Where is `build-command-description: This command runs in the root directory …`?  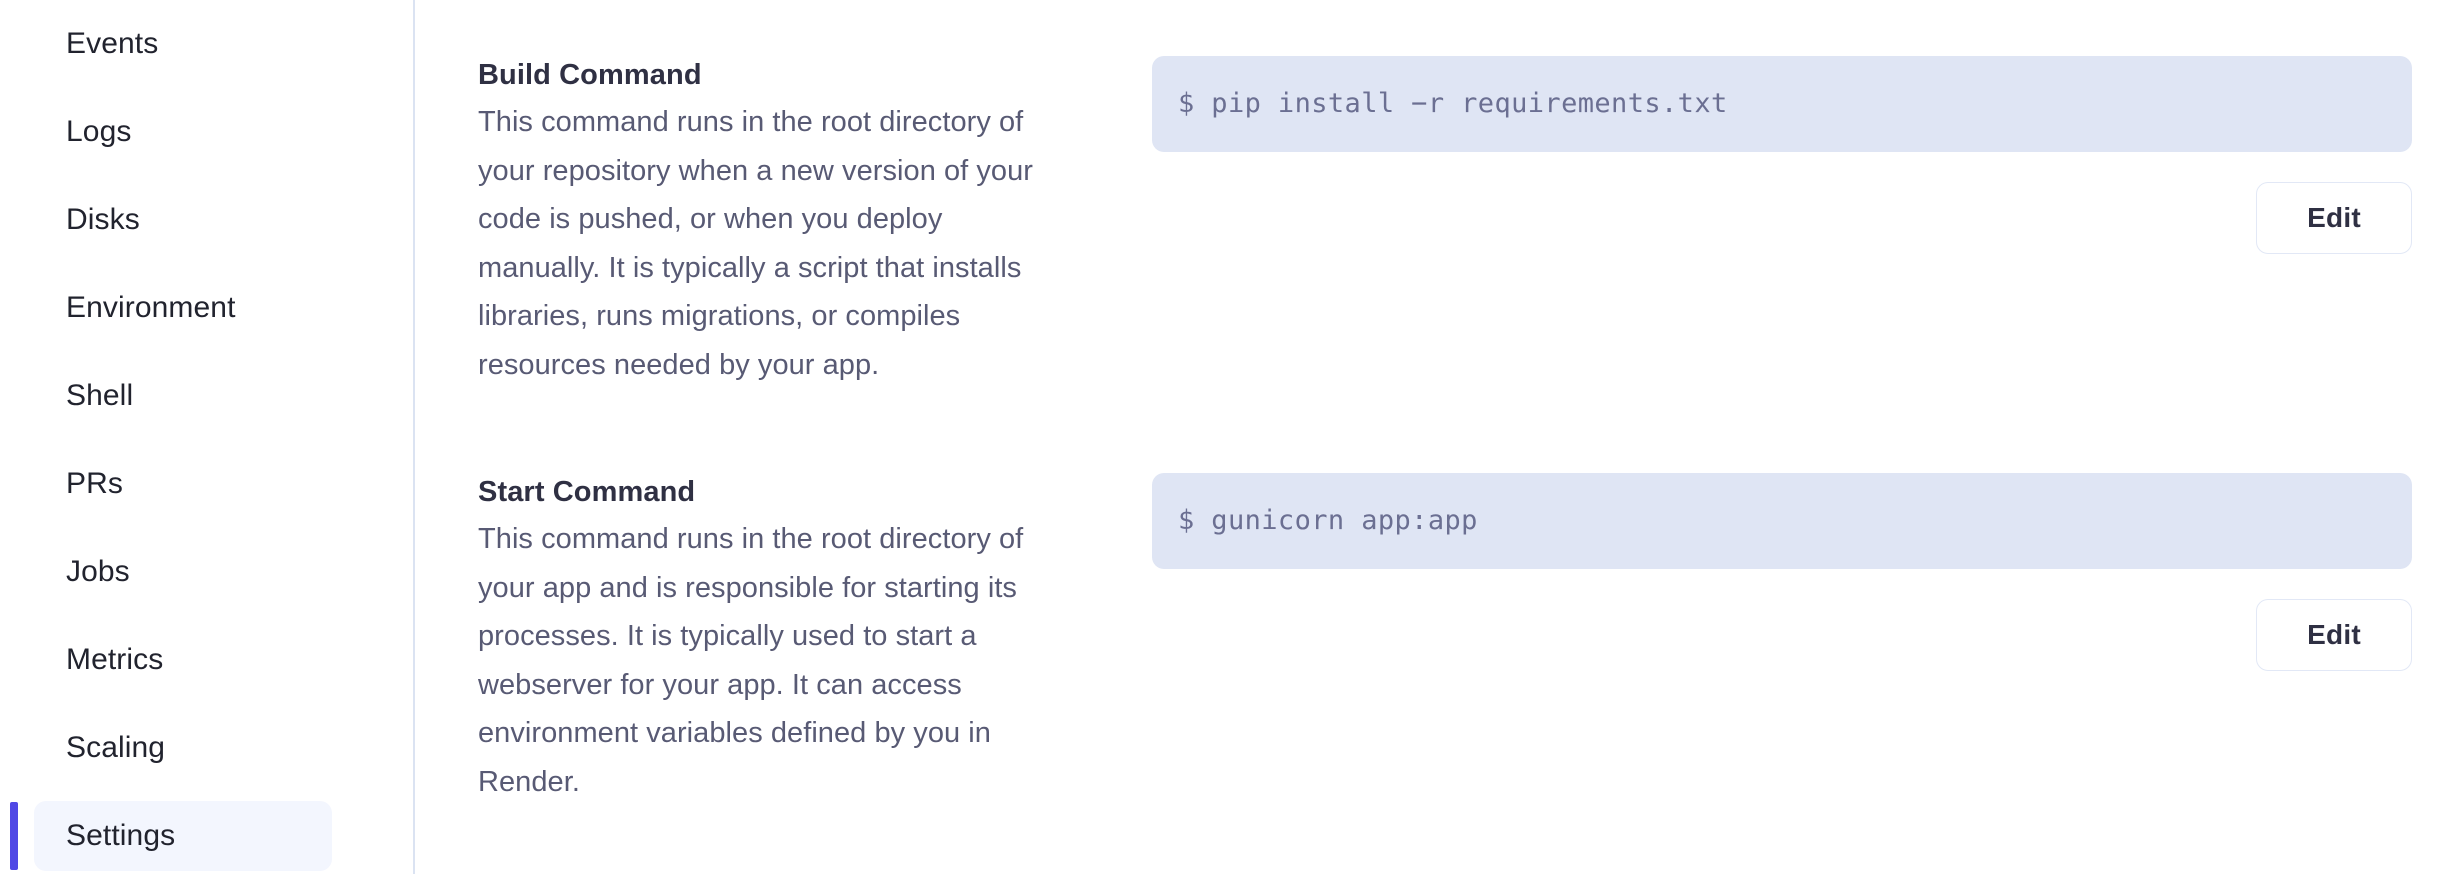
build-command-description: This command runs in the root directory … is located at coordinates (755, 243).